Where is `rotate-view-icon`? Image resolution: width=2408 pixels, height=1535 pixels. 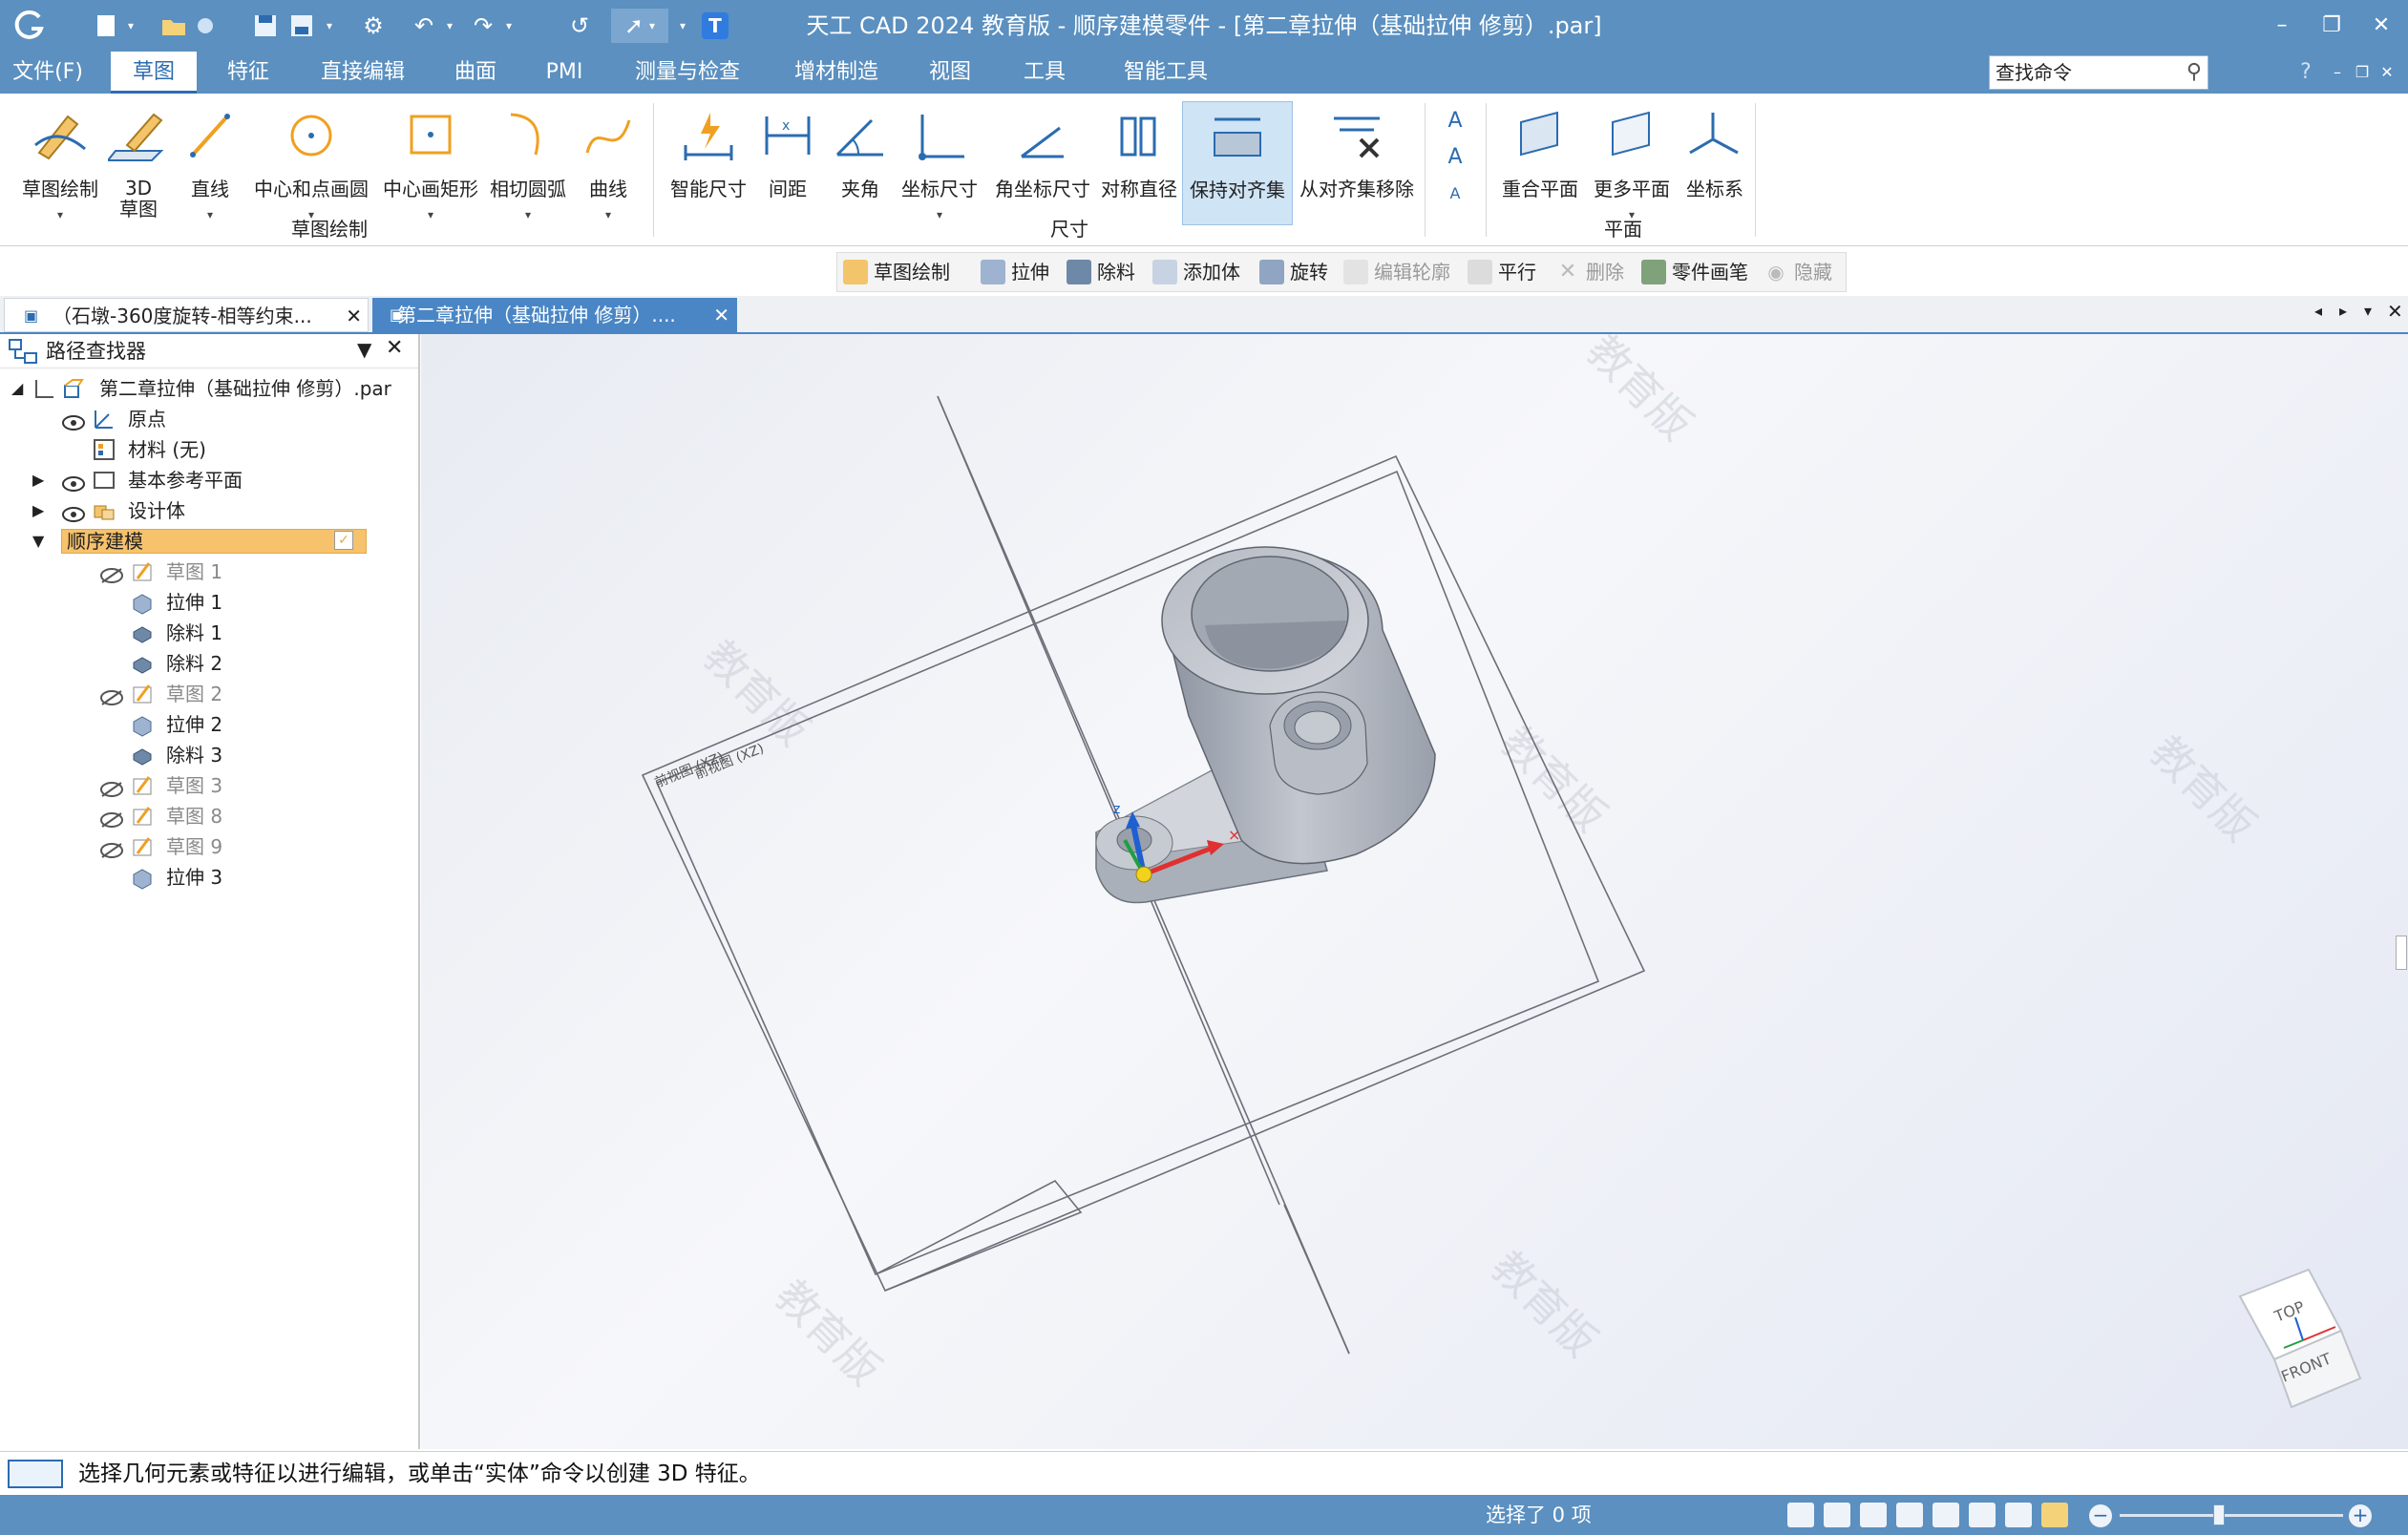 rotate-view-icon is located at coordinates (1982, 1515).